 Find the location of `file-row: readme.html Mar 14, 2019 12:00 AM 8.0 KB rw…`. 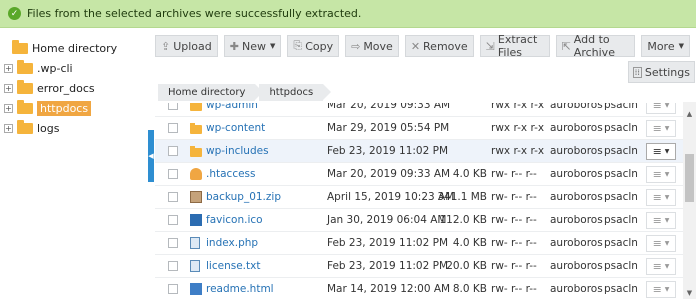

file-row: readme.html Mar 14, 2019 12:00 AM 8.0 KB rw… is located at coordinates (419, 288).